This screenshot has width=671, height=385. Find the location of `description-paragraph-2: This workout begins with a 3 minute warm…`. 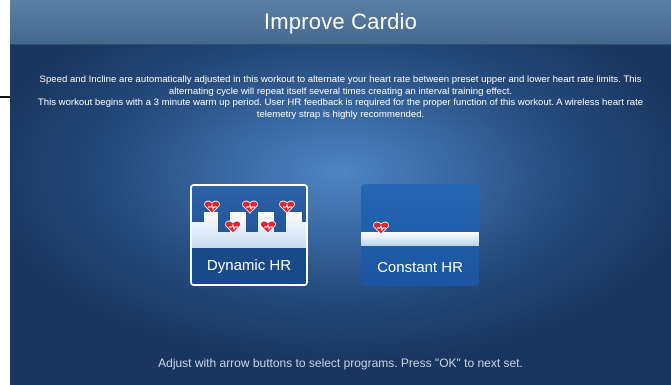

description-paragraph-2: This workout begins with a 3 minute warm… is located at coordinates (340, 108).